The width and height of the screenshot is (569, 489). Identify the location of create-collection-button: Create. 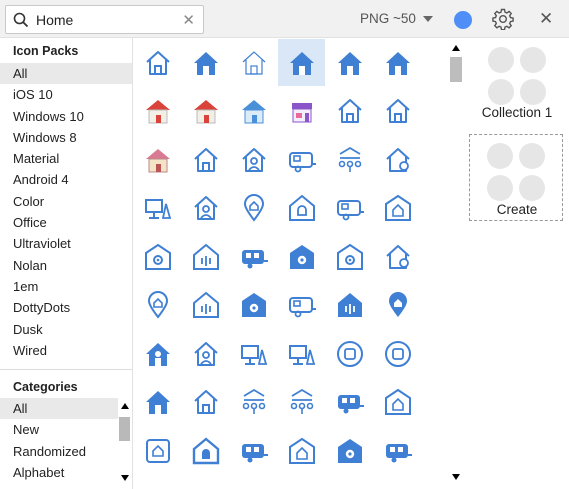
(516, 177).